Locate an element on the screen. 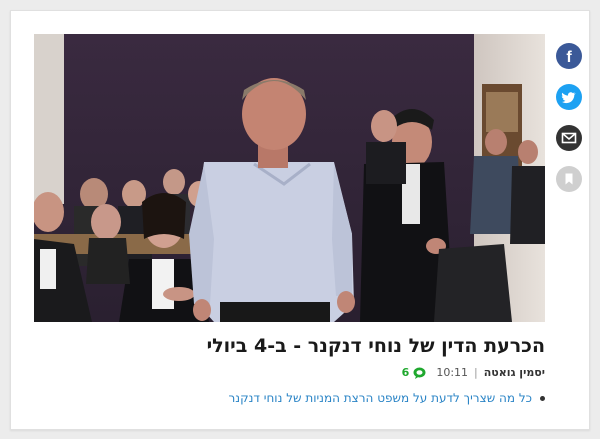 This screenshot has width=600, height=439. share-bar: f is located at coordinates (569, 125).